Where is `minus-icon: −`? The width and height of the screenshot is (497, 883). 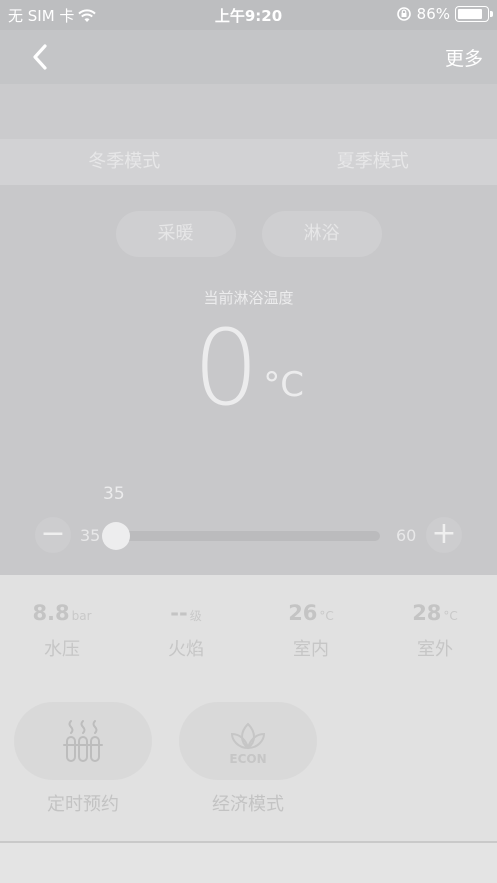 minus-icon: − is located at coordinates (53, 533).